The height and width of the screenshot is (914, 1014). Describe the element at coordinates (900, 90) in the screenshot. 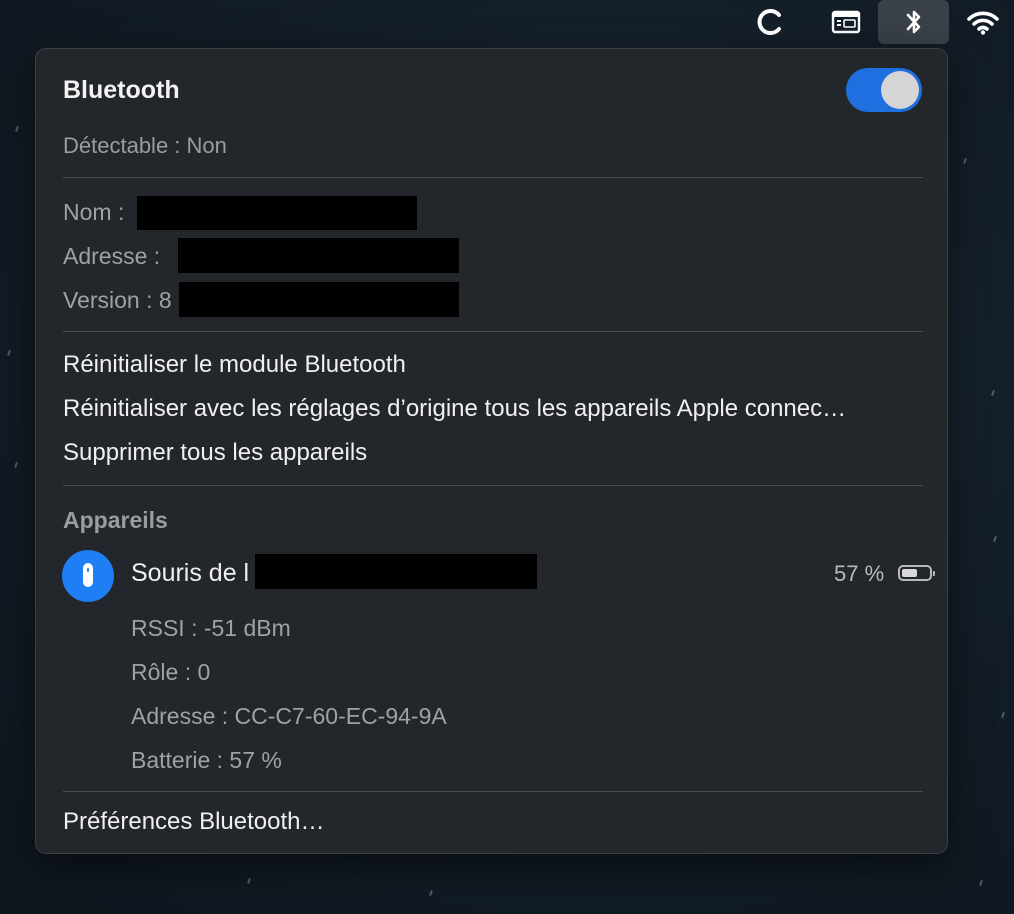

I see `toggle-knob` at that location.